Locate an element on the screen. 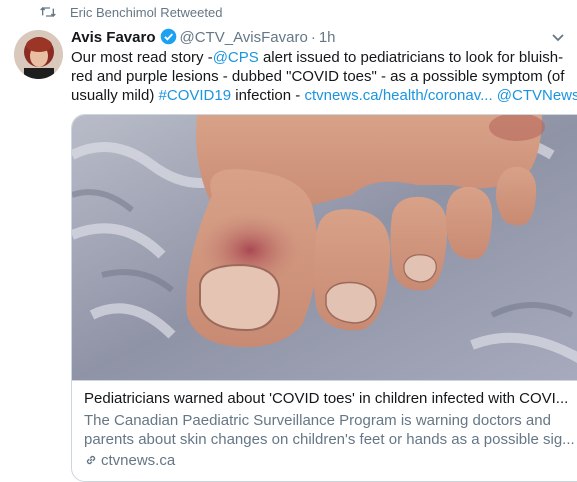 The image size is (577, 482). author-name: Avis Favaro is located at coordinates (113, 37).